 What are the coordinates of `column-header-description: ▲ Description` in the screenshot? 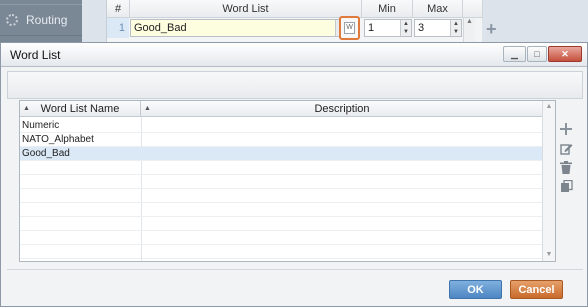 It's located at (342, 109).